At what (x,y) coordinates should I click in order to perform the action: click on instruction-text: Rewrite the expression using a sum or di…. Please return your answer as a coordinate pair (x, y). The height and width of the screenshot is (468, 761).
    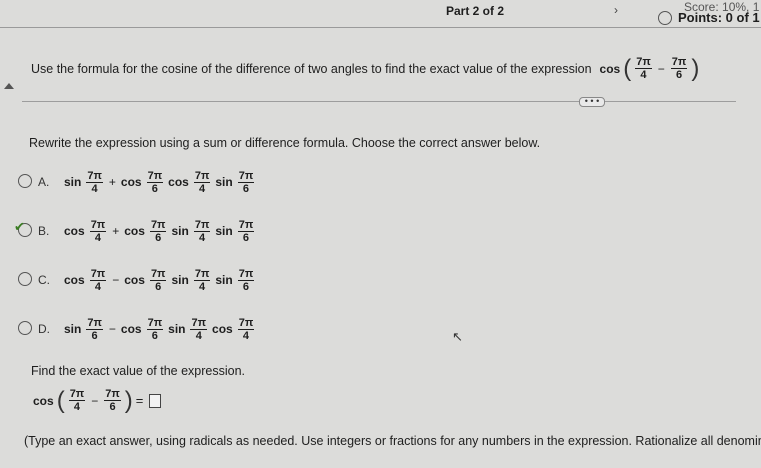
    Looking at the image, I should click on (285, 143).